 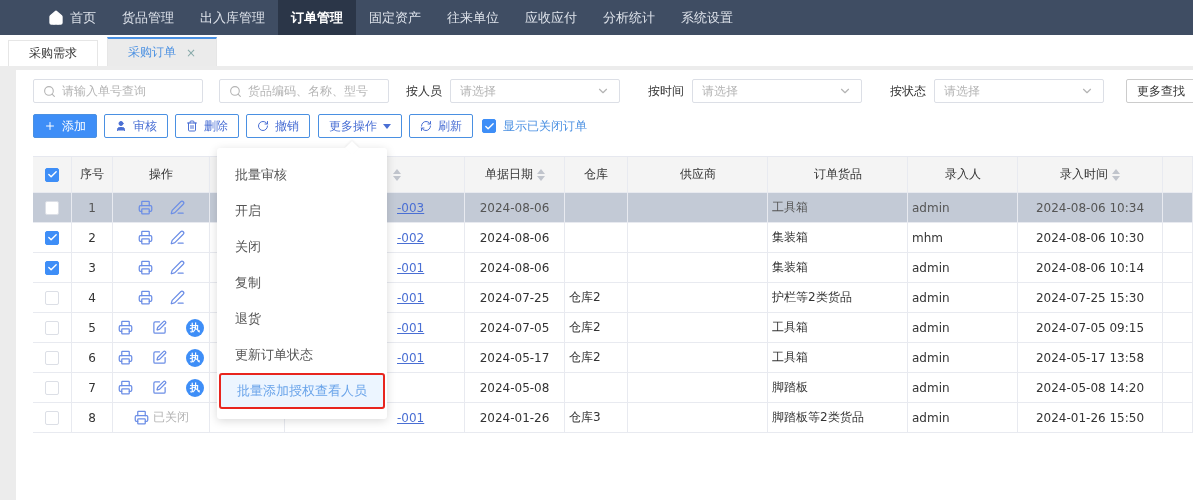 What do you see at coordinates (92, 238) in the screenshot?
I see `table-cell: 2` at bounding box center [92, 238].